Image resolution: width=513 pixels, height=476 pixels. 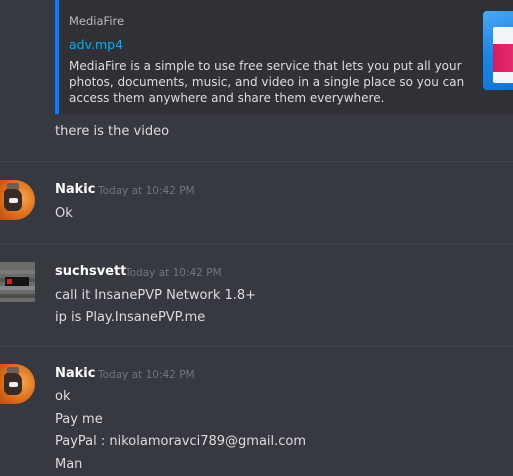 What do you see at coordinates (181, 441) in the screenshot?
I see `message-text: PayPal : nikolamoravci789@gmail.com` at bounding box center [181, 441].